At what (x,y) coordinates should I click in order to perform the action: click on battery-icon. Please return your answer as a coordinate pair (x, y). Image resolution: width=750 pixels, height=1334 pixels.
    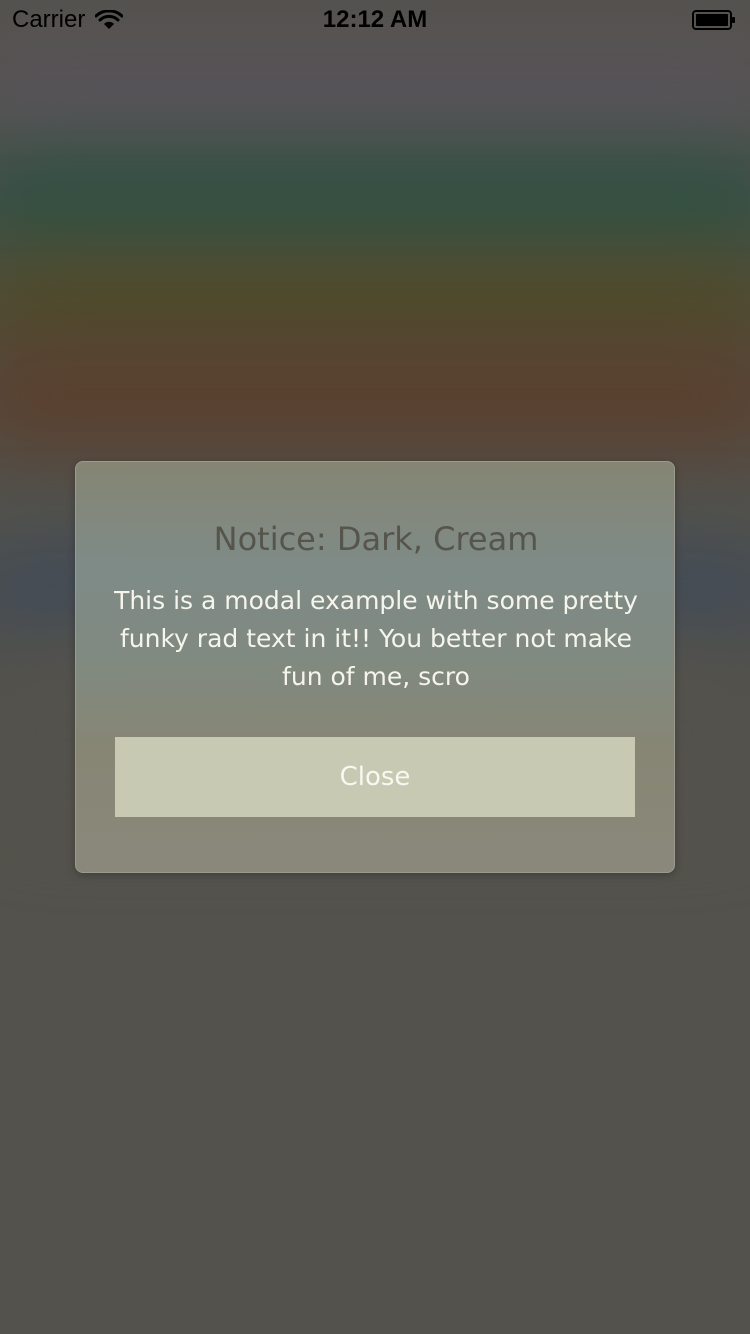
    Looking at the image, I should click on (713, 20).